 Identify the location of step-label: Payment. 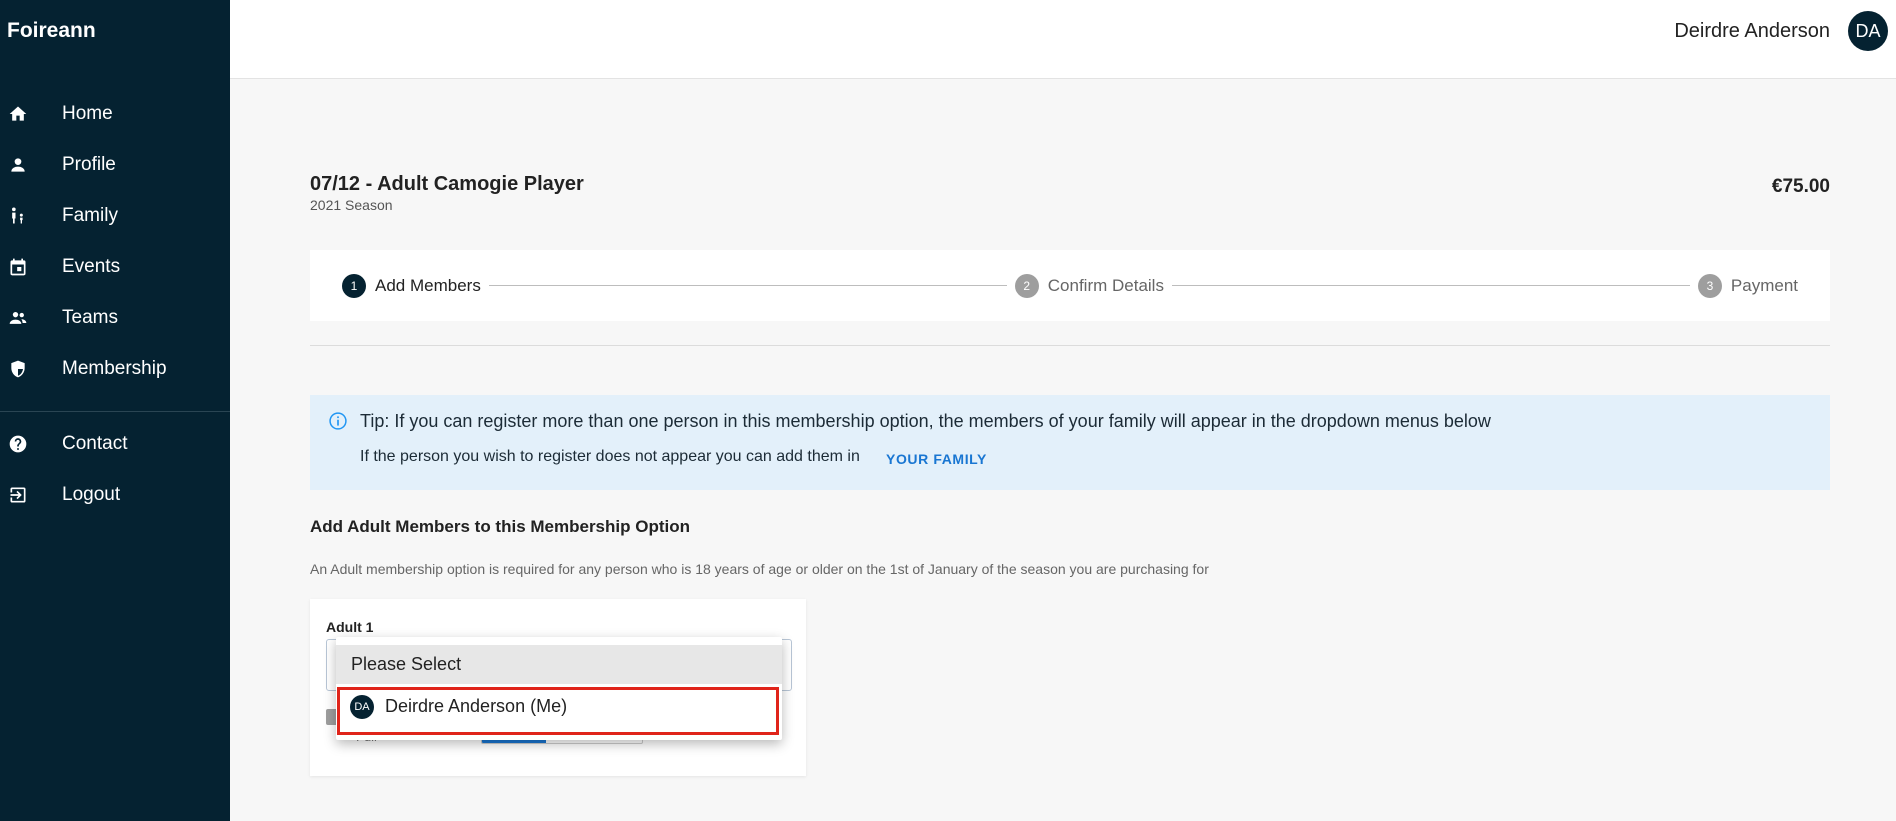
(1764, 285).